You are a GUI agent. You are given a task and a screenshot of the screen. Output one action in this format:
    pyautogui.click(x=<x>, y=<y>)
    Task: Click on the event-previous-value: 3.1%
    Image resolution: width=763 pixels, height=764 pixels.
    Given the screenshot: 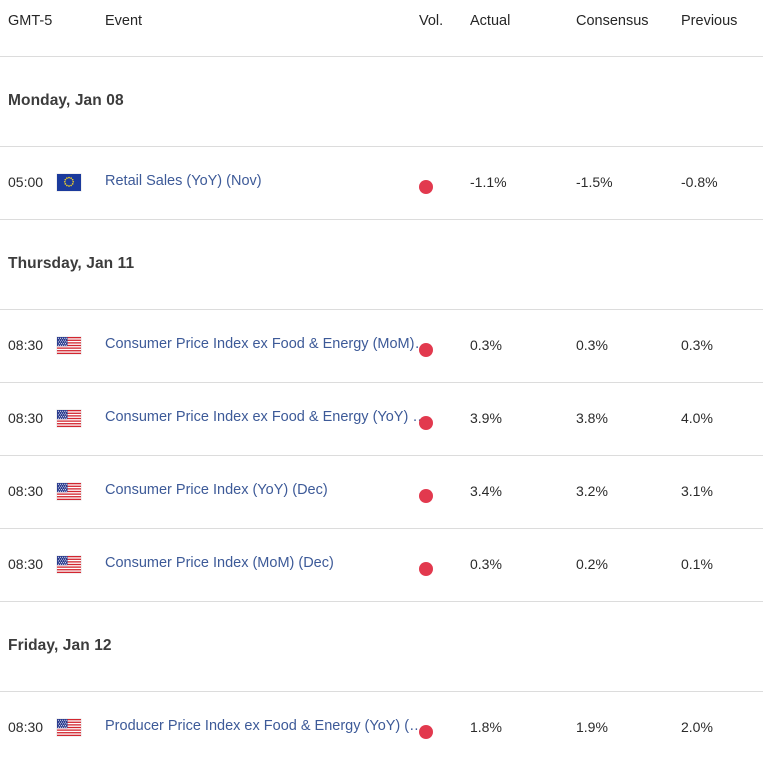 What is the action you would take?
    pyautogui.click(x=697, y=491)
    